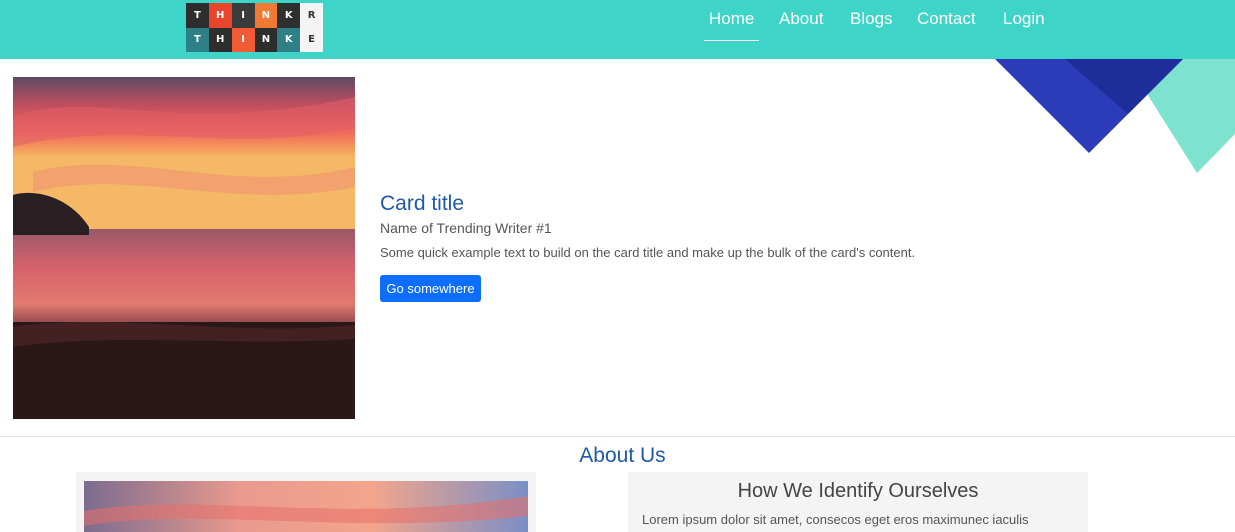  What do you see at coordinates (311, 39) in the screenshot?
I see `logo-letter: E` at bounding box center [311, 39].